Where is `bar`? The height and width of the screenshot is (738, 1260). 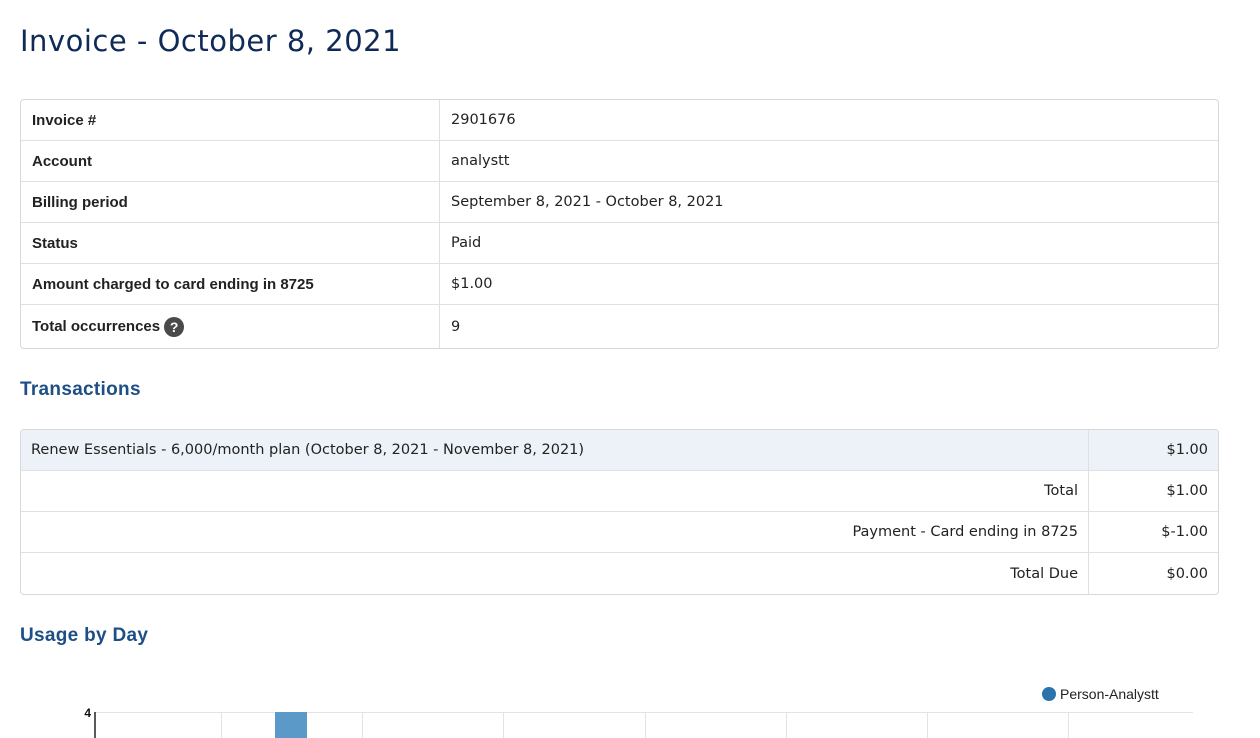 bar is located at coordinates (291, 725).